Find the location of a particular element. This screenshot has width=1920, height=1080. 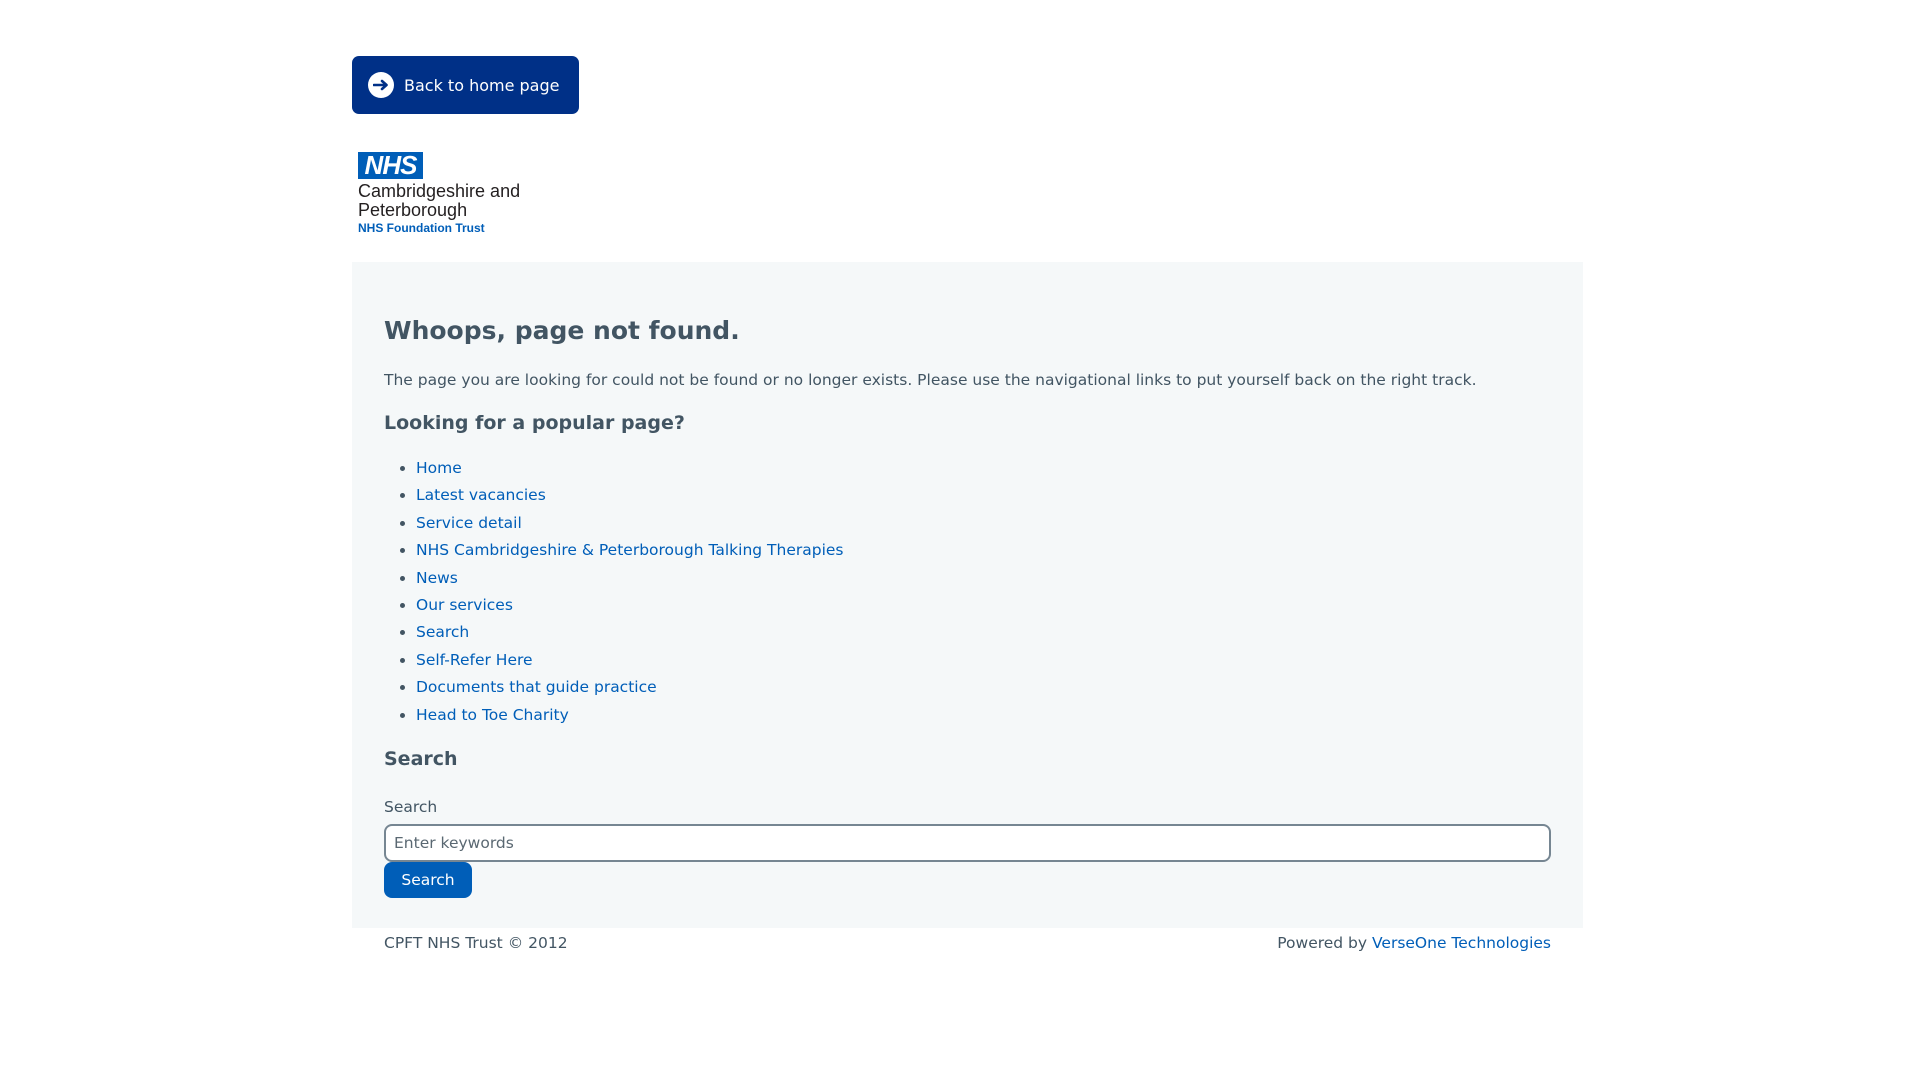

link-news: News is located at coordinates (437, 578).